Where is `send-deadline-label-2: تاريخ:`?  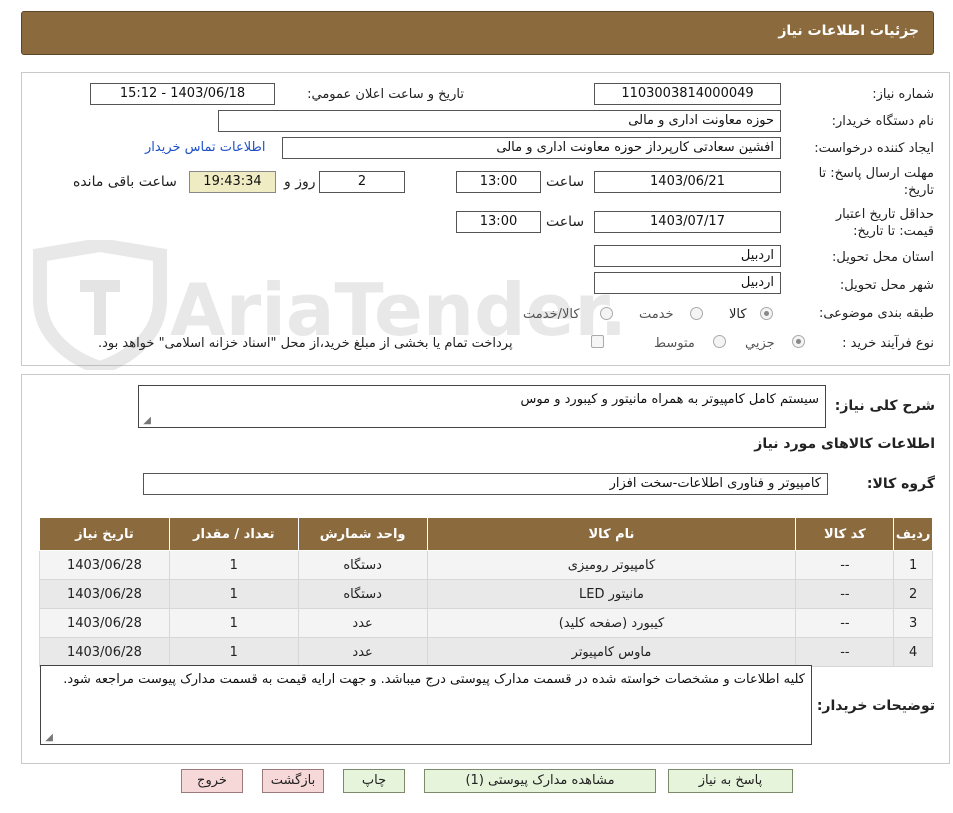
send-deadline-label-2: تاريخ: is located at coordinates (918, 190).